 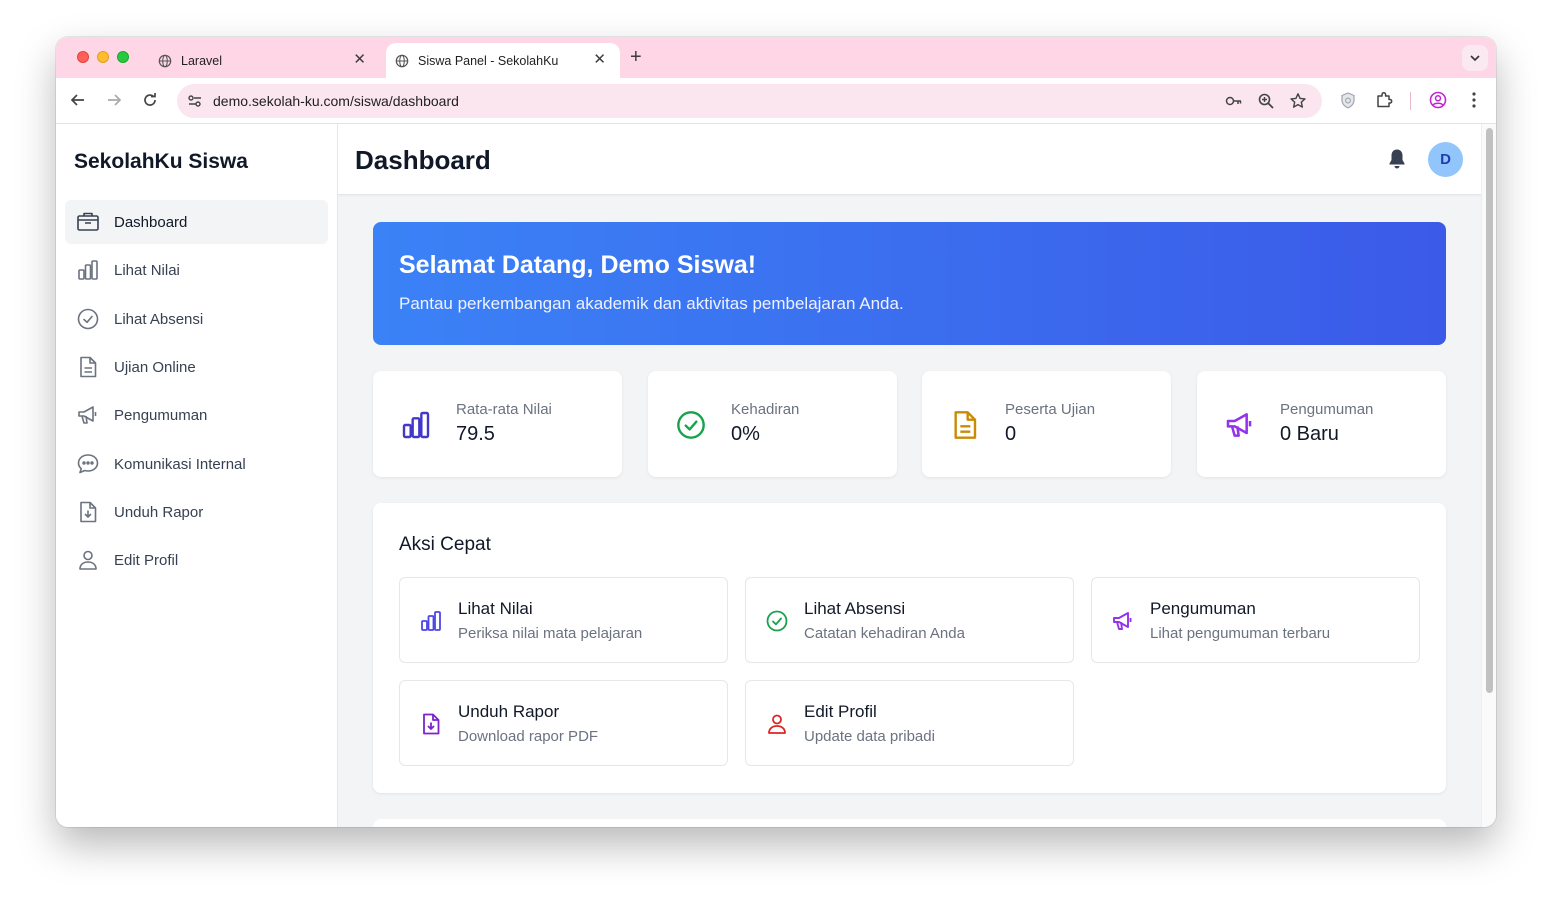 What do you see at coordinates (745, 434) in the screenshot?
I see `stat-value: 0%` at bounding box center [745, 434].